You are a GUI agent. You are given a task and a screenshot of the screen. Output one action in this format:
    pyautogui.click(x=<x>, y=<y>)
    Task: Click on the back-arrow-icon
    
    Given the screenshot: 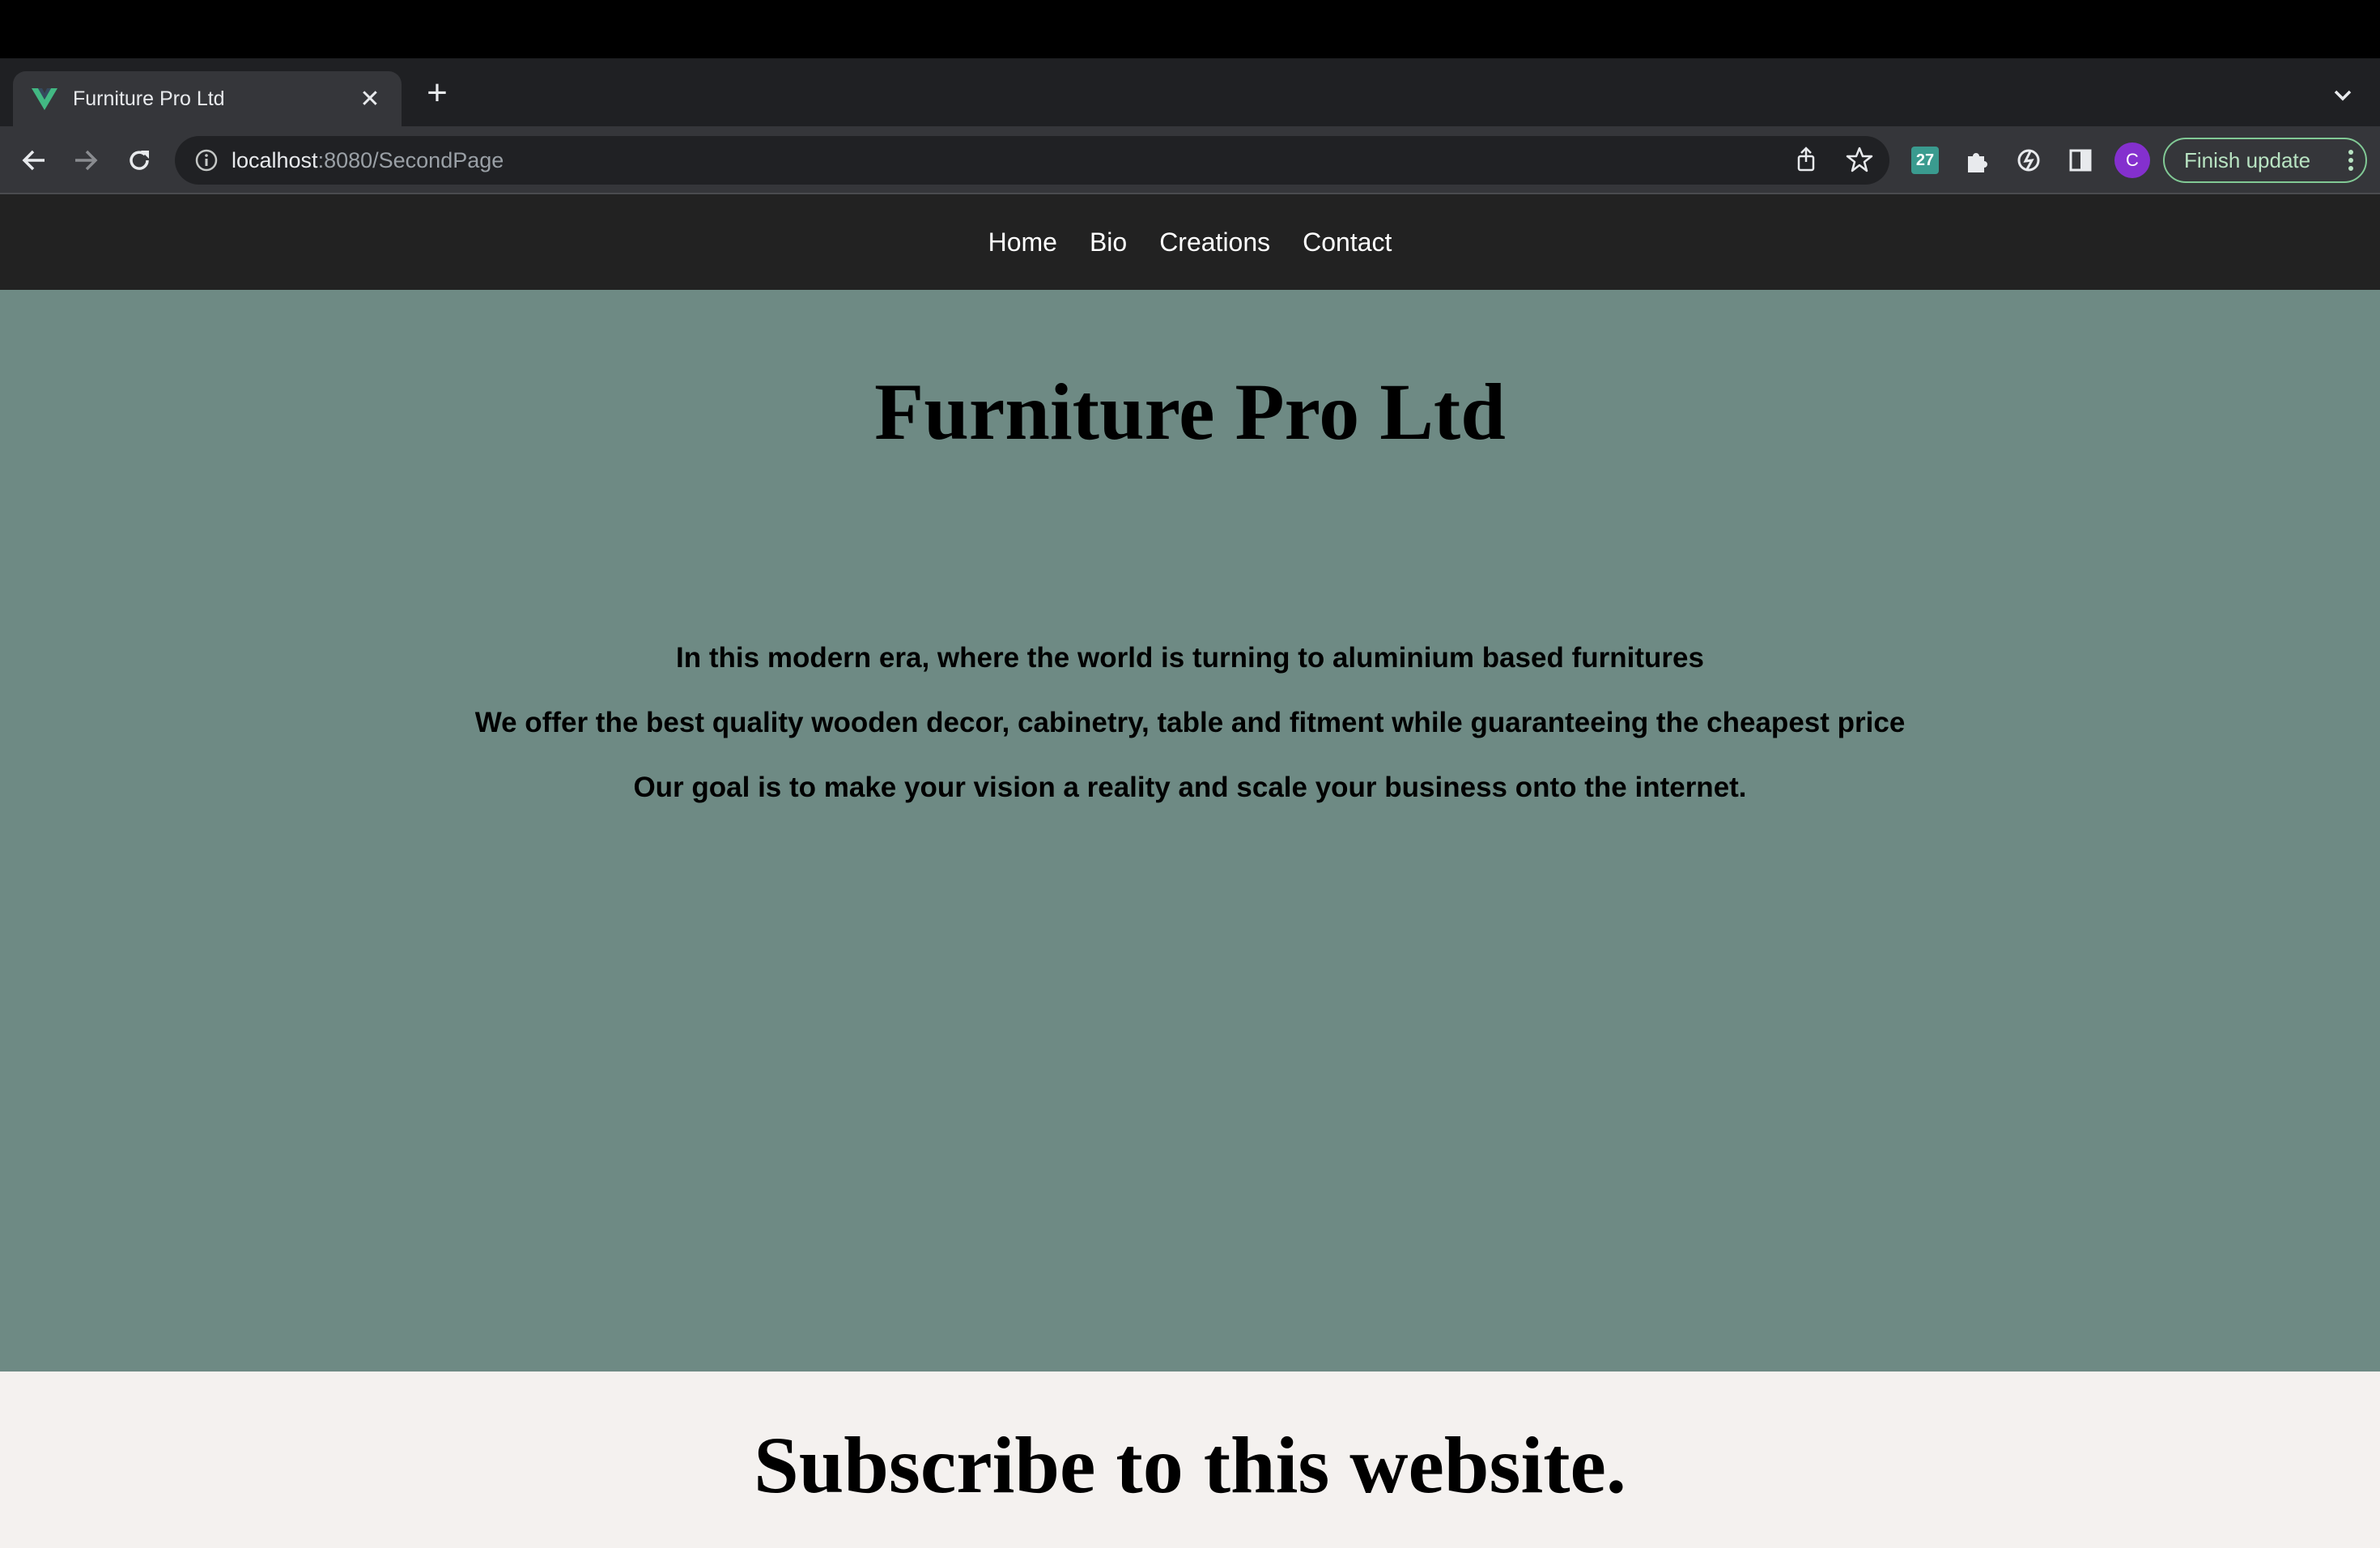 What is the action you would take?
    pyautogui.click(x=33, y=160)
    